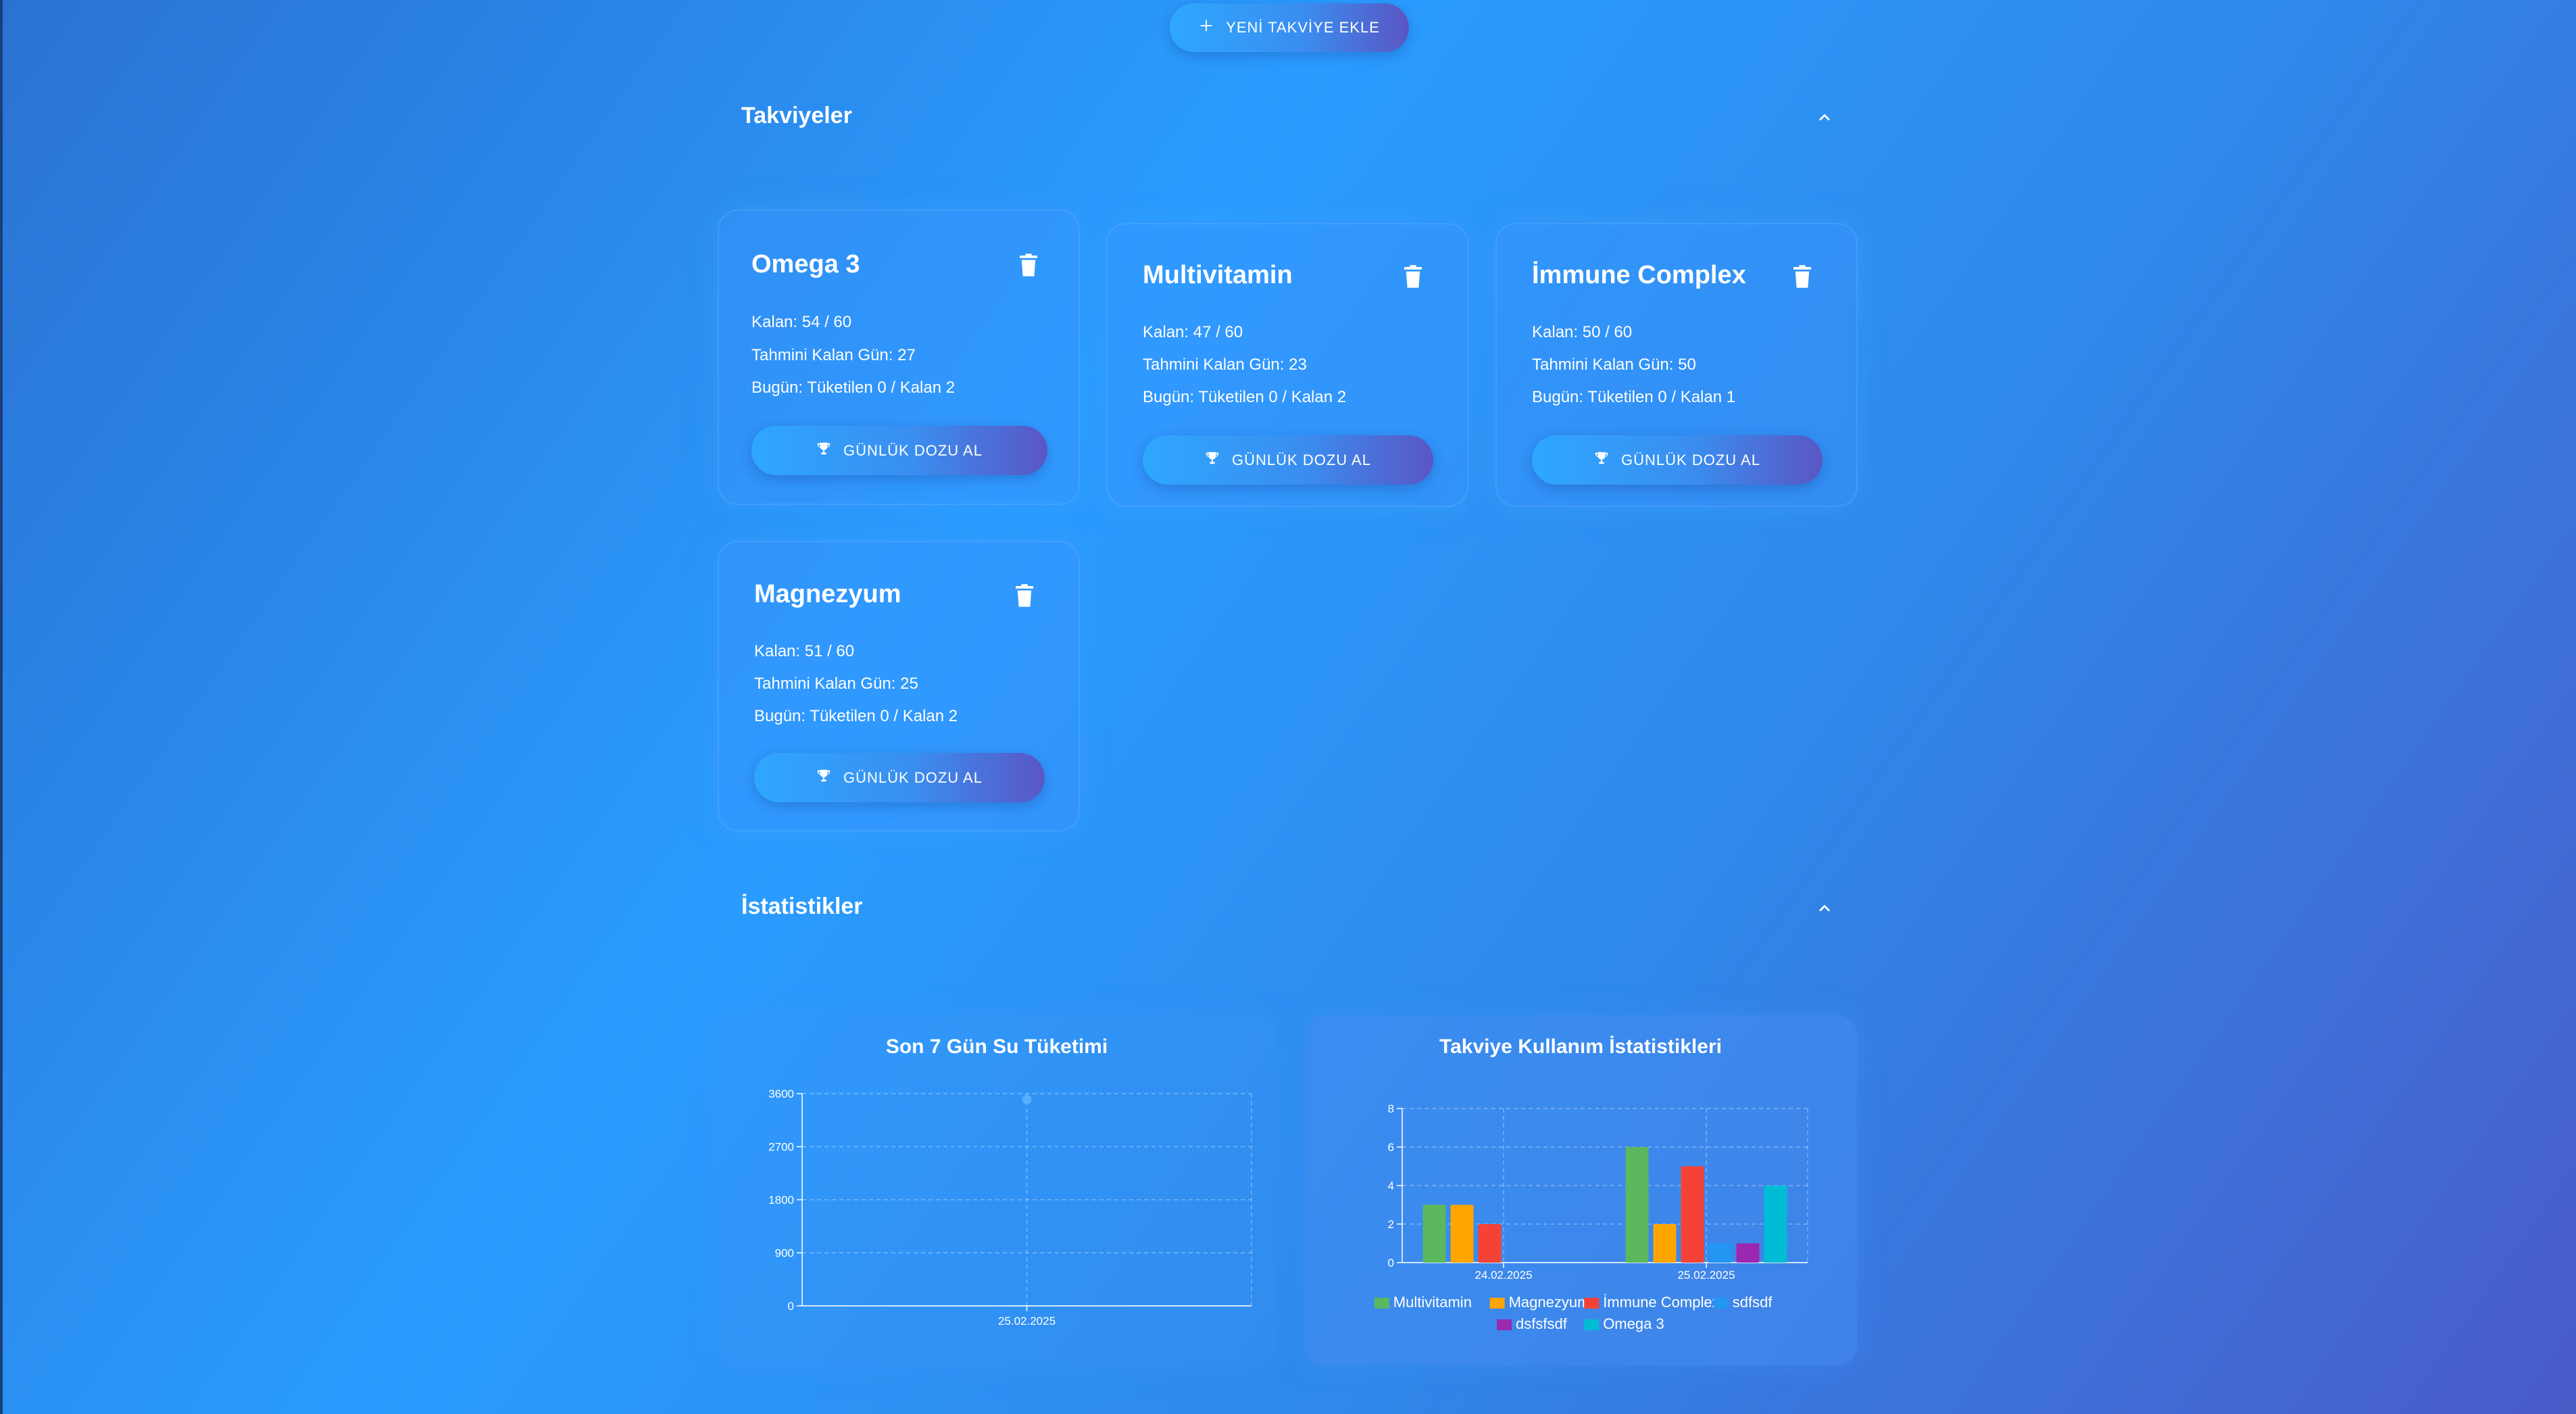 The width and height of the screenshot is (2576, 1414). I want to click on supplement-name: İmmune Complex, so click(1639, 275).